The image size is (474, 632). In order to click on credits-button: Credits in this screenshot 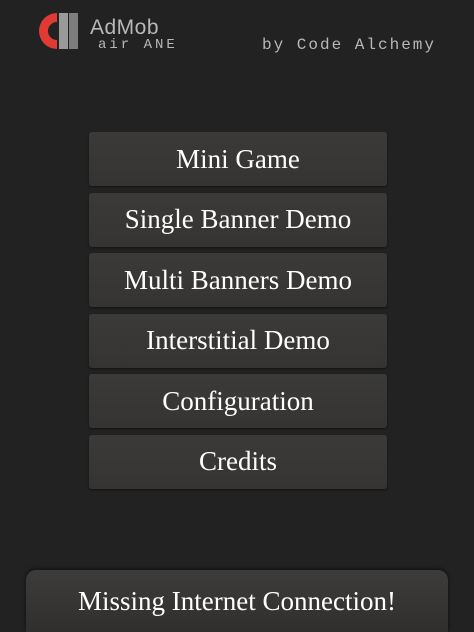, I will do `click(238, 461)`.